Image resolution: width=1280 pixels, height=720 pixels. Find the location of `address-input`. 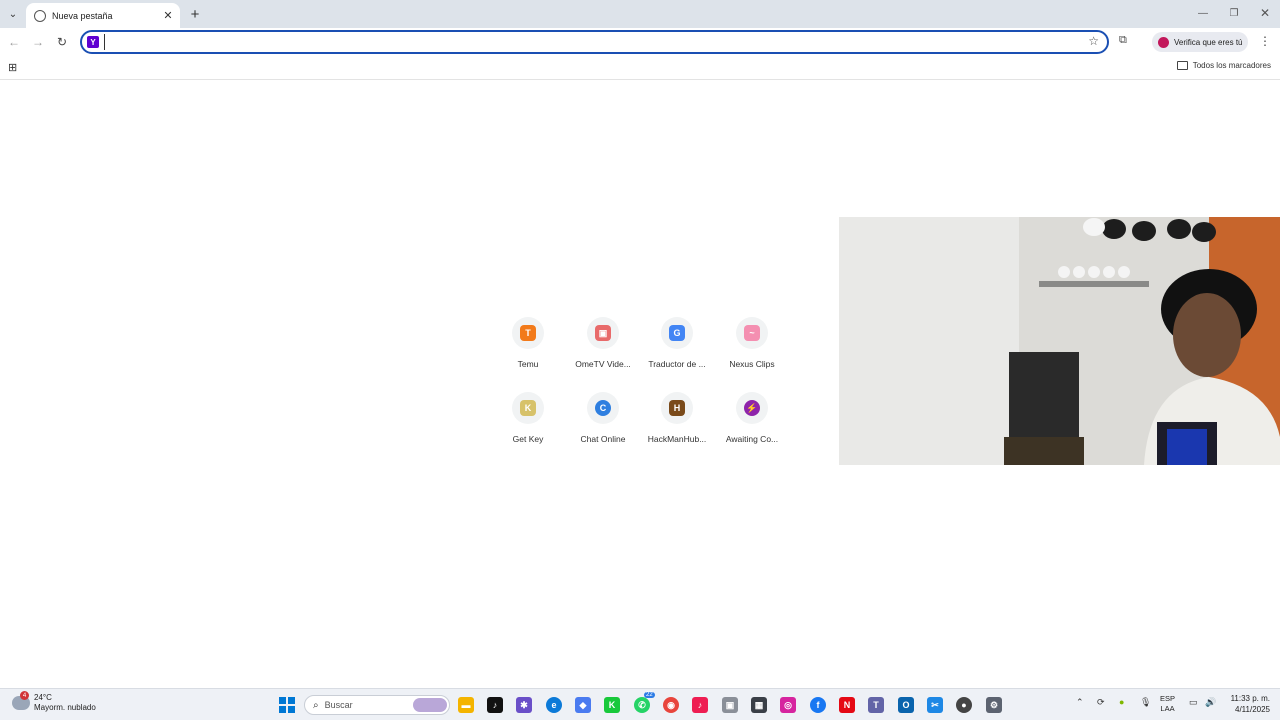

address-input is located at coordinates (584, 42).